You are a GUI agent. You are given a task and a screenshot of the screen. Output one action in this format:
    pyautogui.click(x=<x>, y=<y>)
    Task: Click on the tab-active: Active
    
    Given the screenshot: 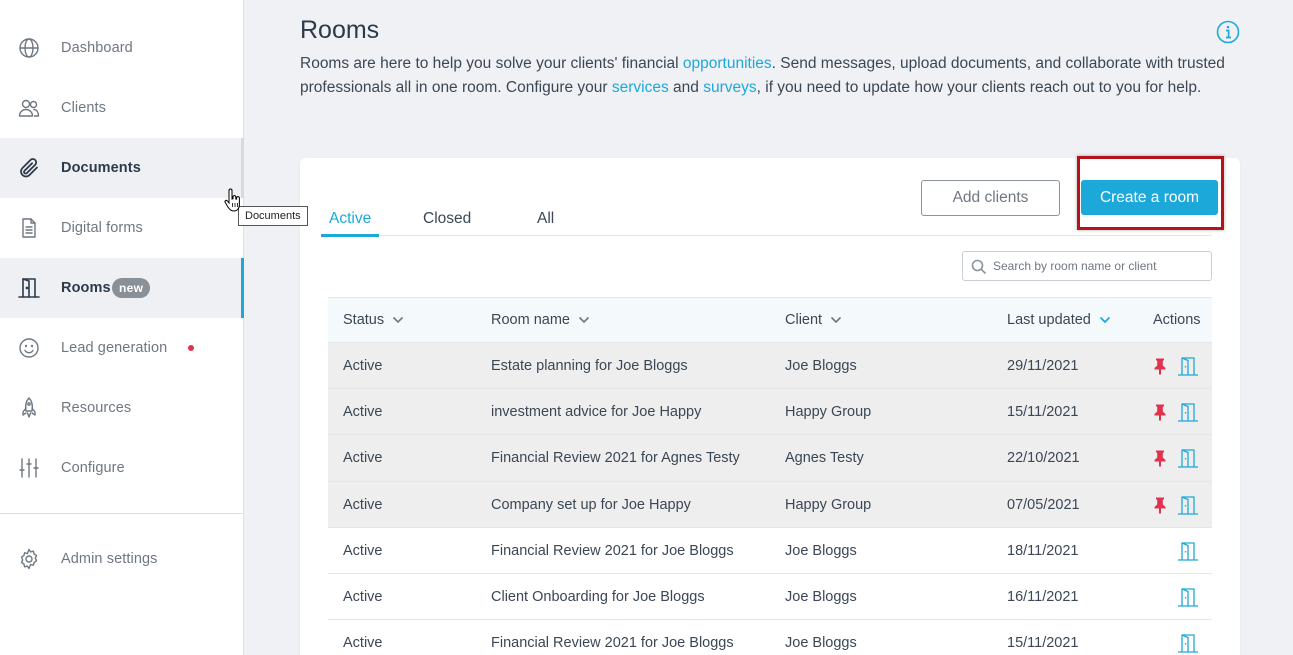 What is the action you would take?
    pyautogui.click(x=350, y=223)
    